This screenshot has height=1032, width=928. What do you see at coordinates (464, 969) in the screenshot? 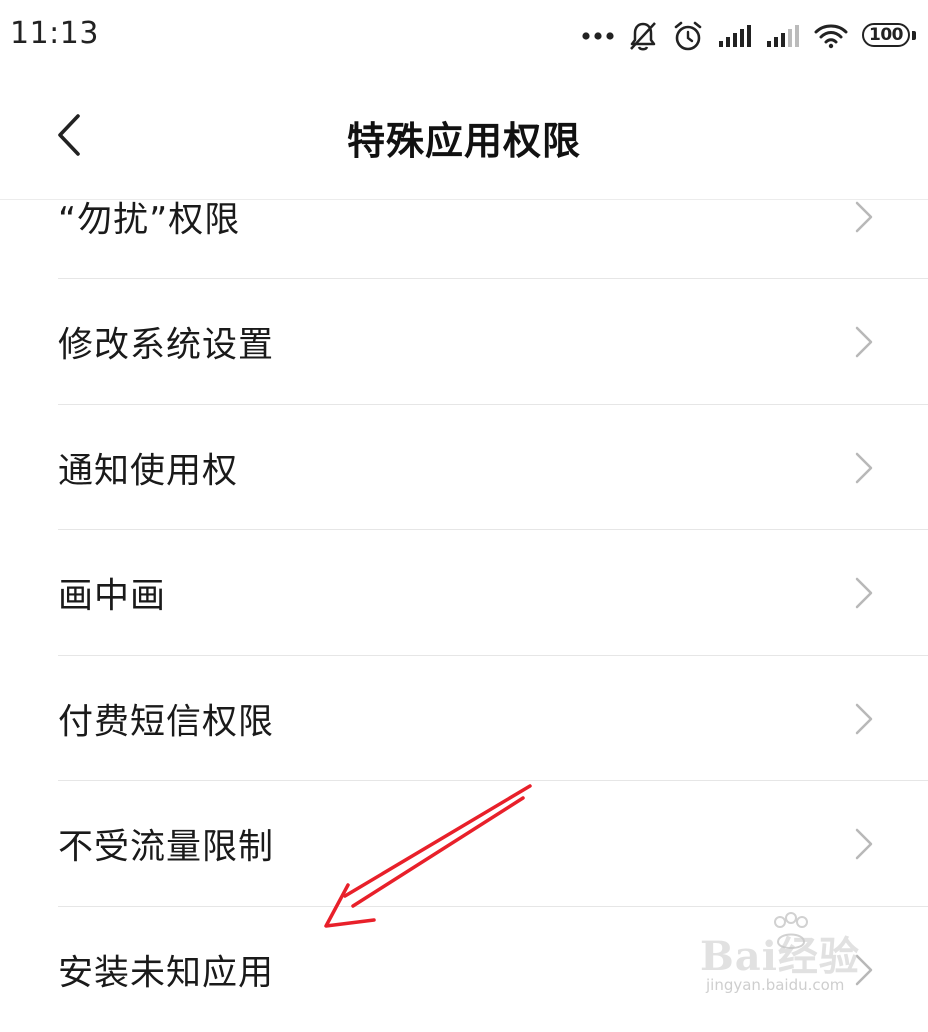
I see `list-item-install-unknown-apps: 安装未知应用` at bounding box center [464, 969].